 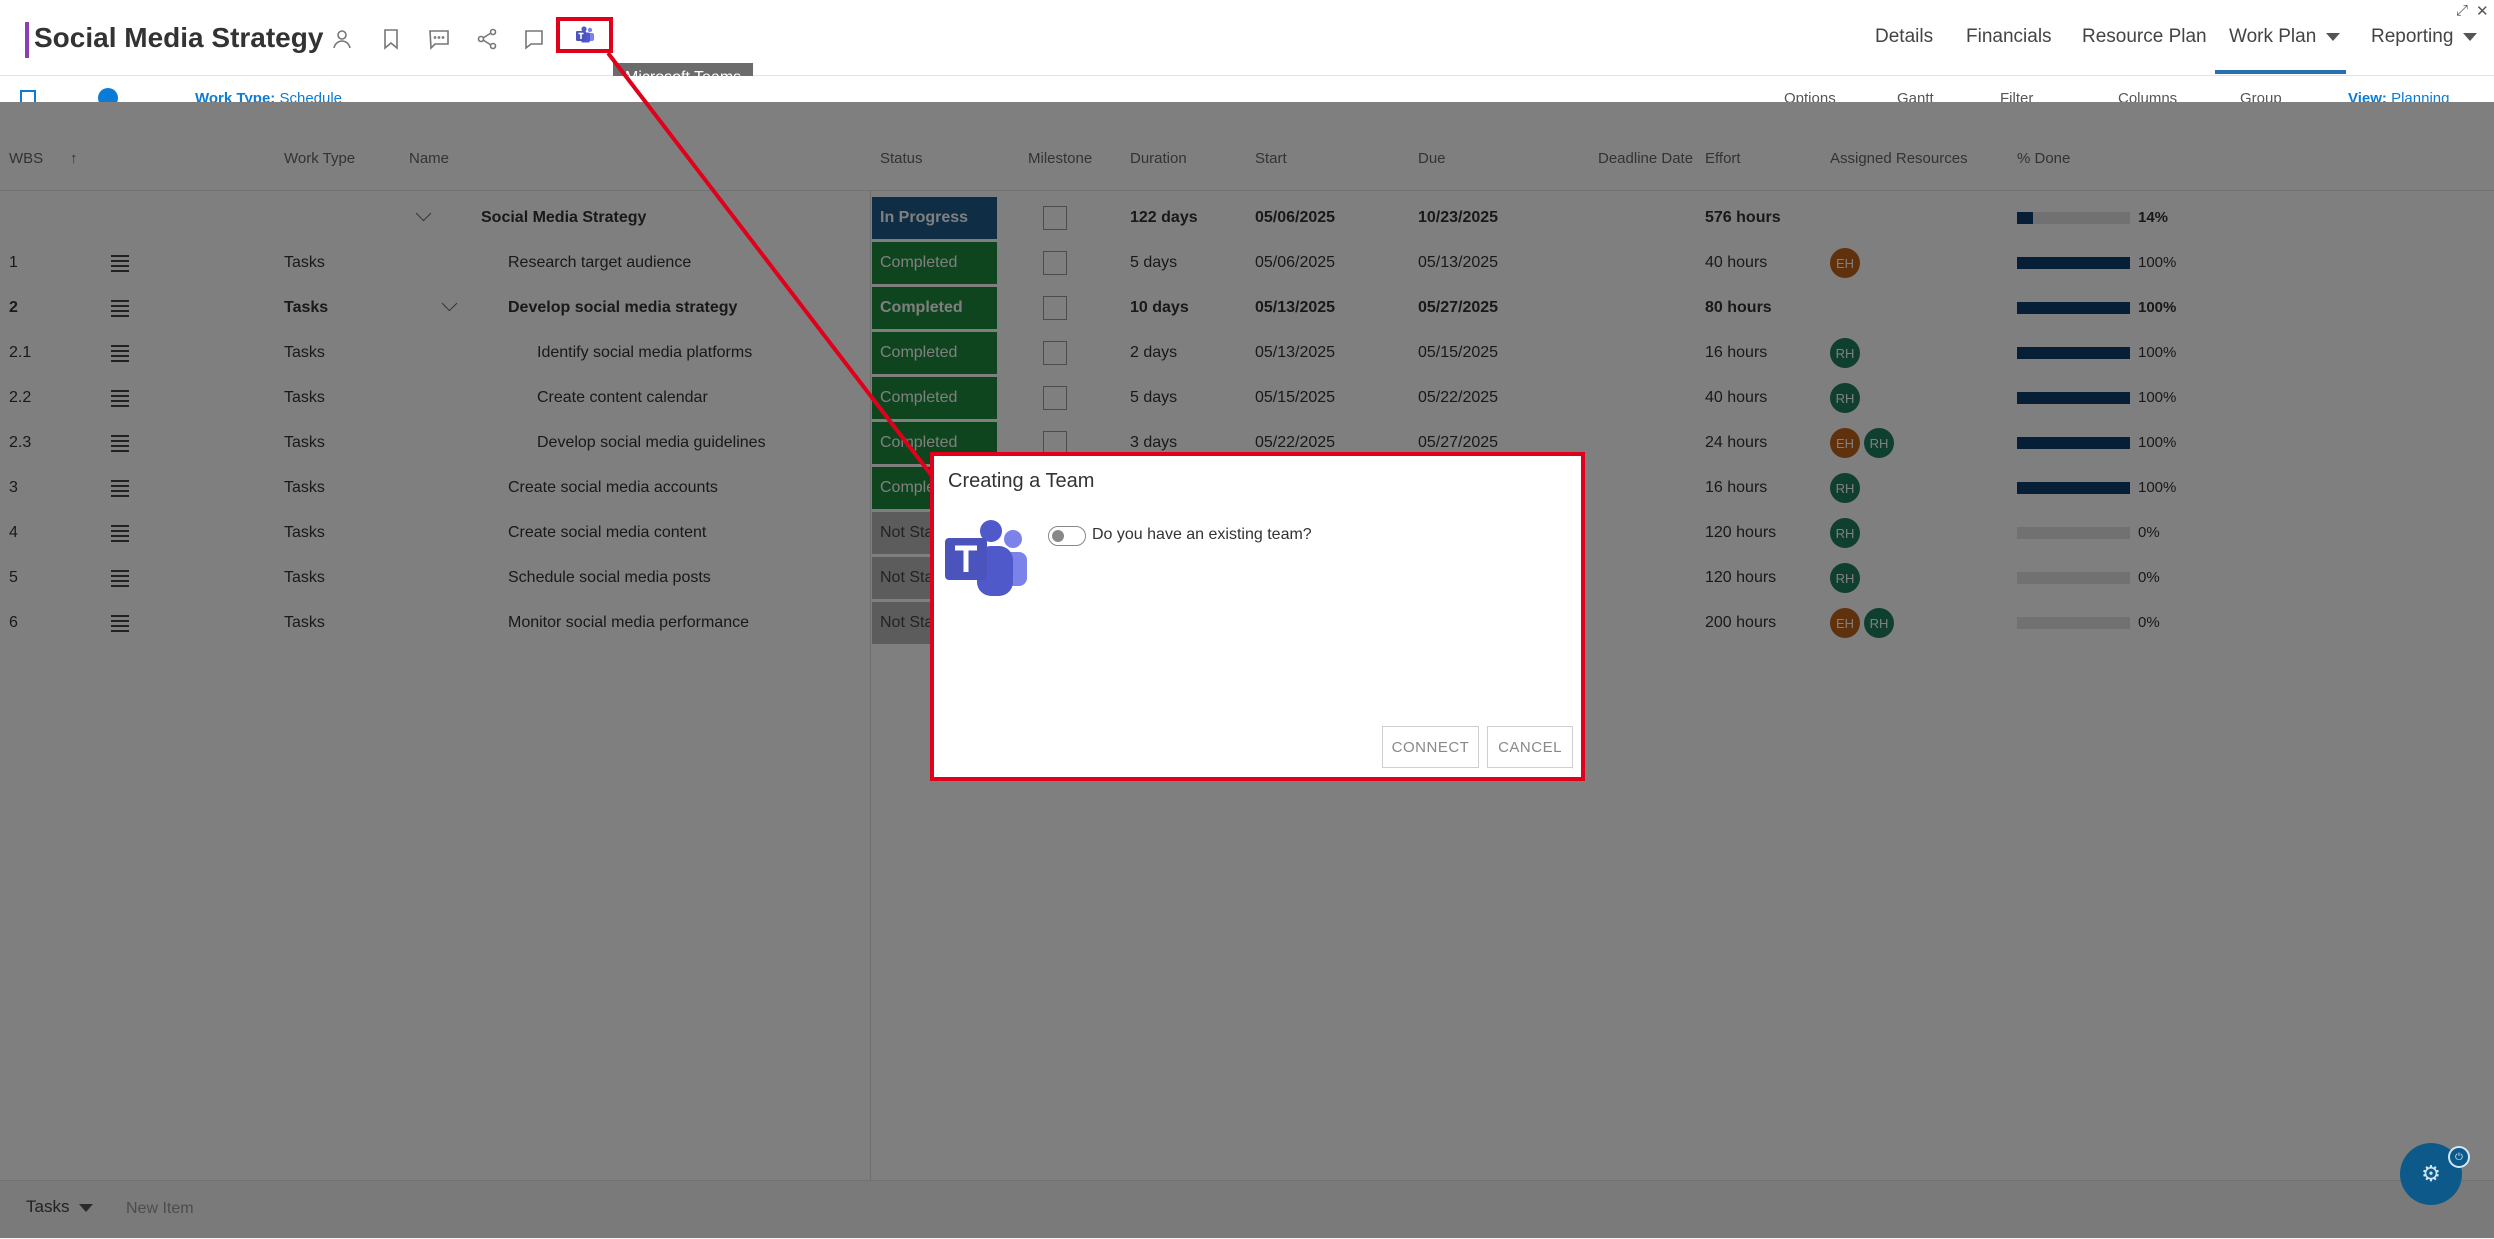 I want to click on work-type-label: Work Type:, so click(x=235, y=96).